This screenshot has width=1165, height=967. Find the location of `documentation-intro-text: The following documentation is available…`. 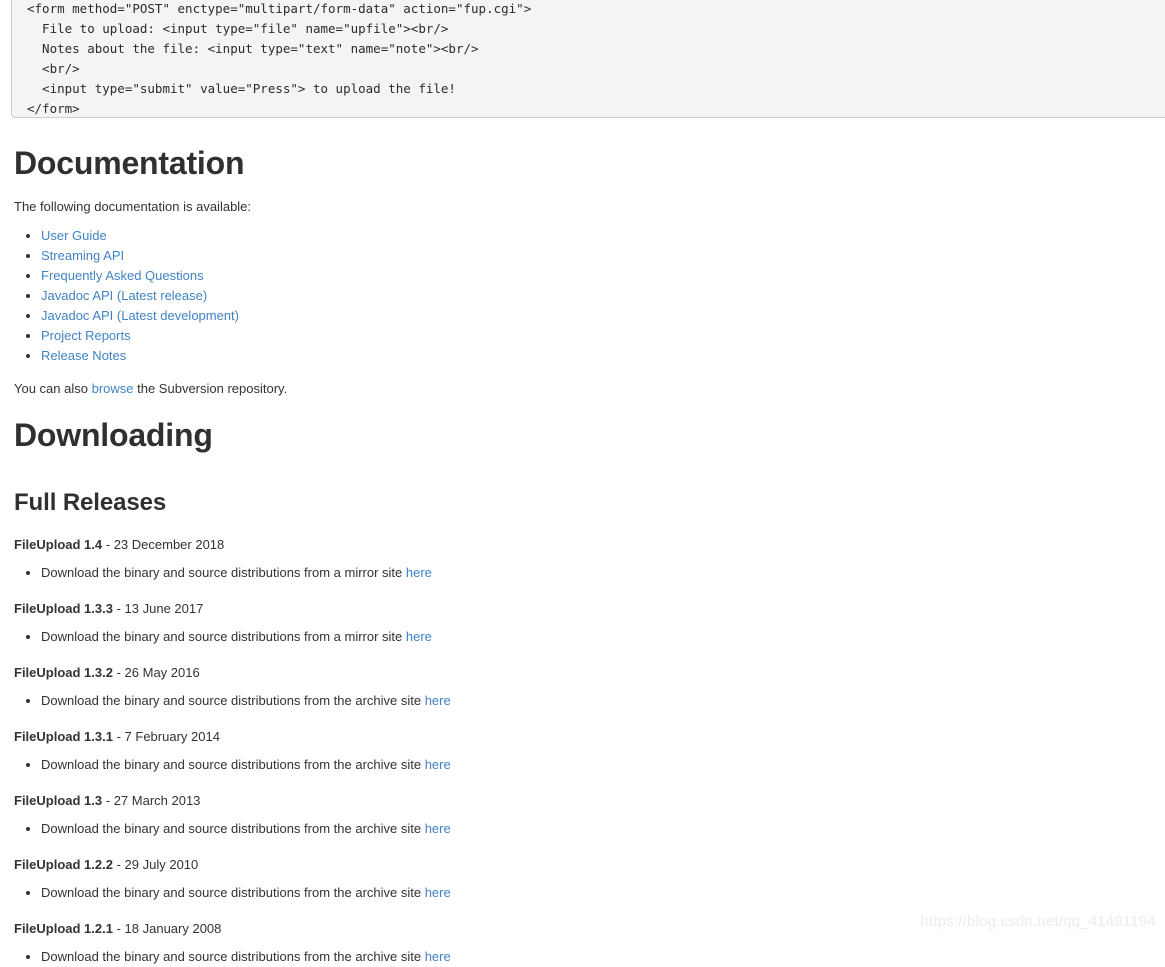

documentation-intro-text: The following documentation is available… is located at coordinates (133, 206).